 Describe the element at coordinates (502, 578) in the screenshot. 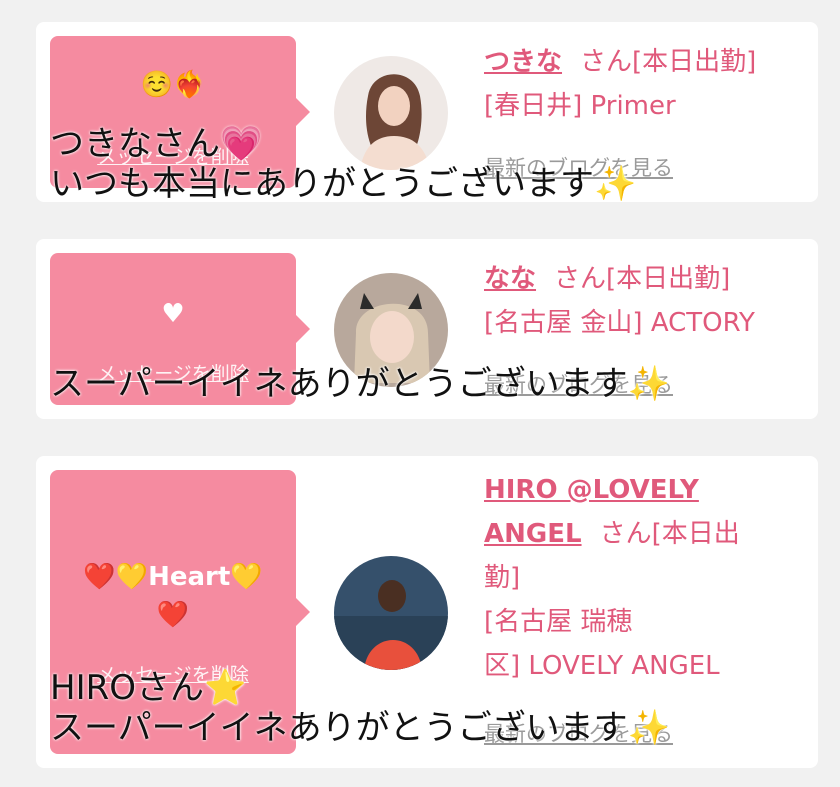

I see `san-label-line2: 勤]` at that location.